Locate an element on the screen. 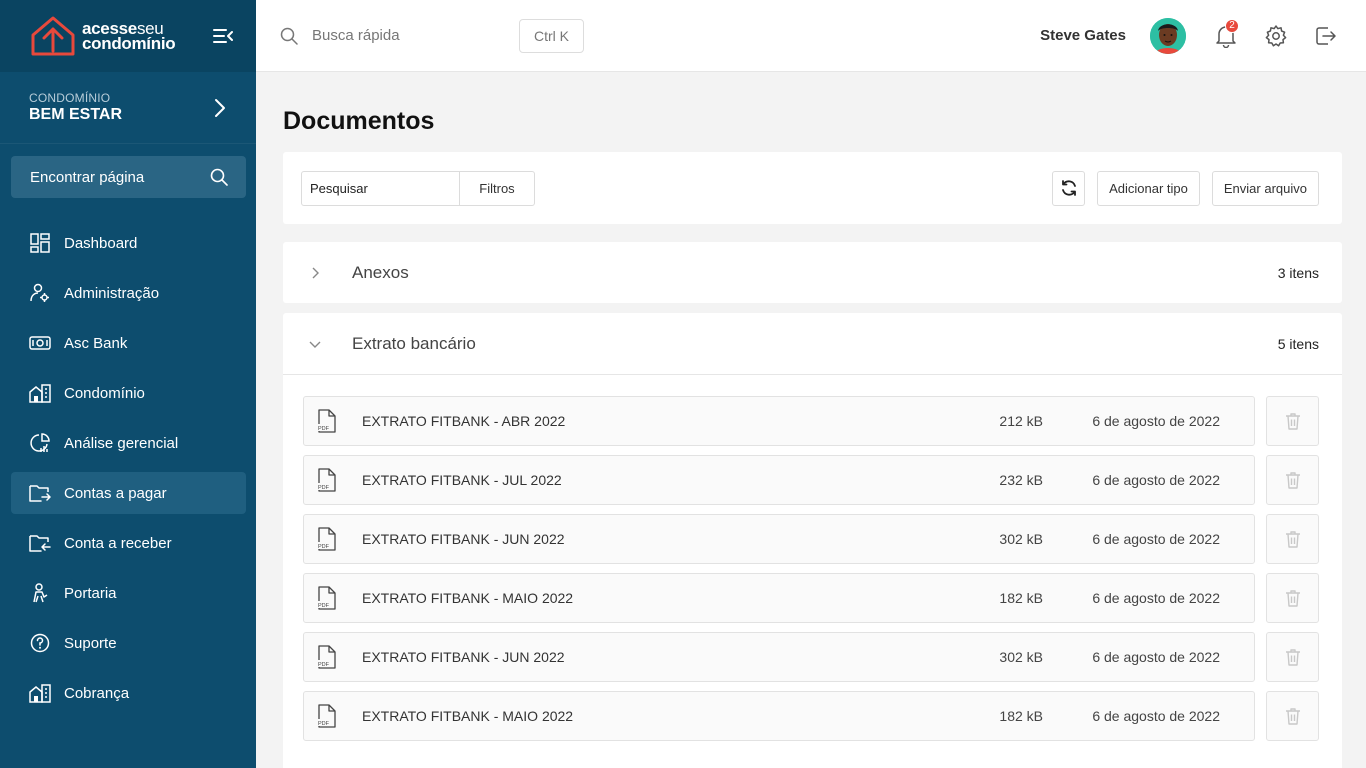 This screenshot has width=1366, height=768. brand-text: acesseseu condomínio is located at coordinates (129, 36).